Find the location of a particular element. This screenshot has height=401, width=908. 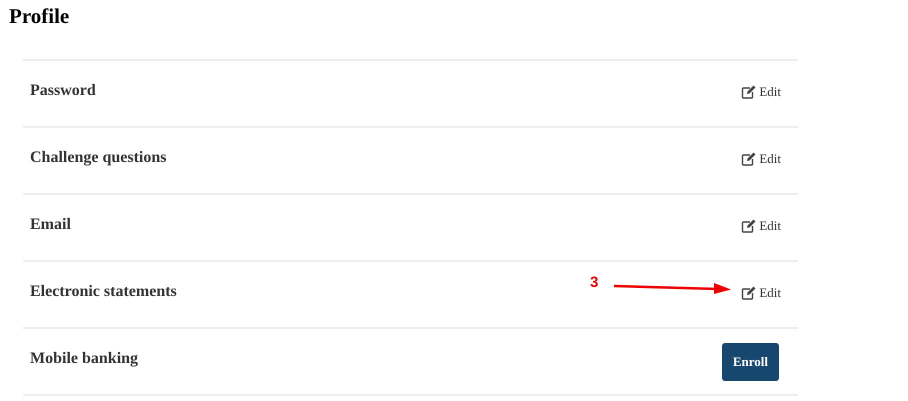

annotation-number: 3 is located at coordinates (594, 282).